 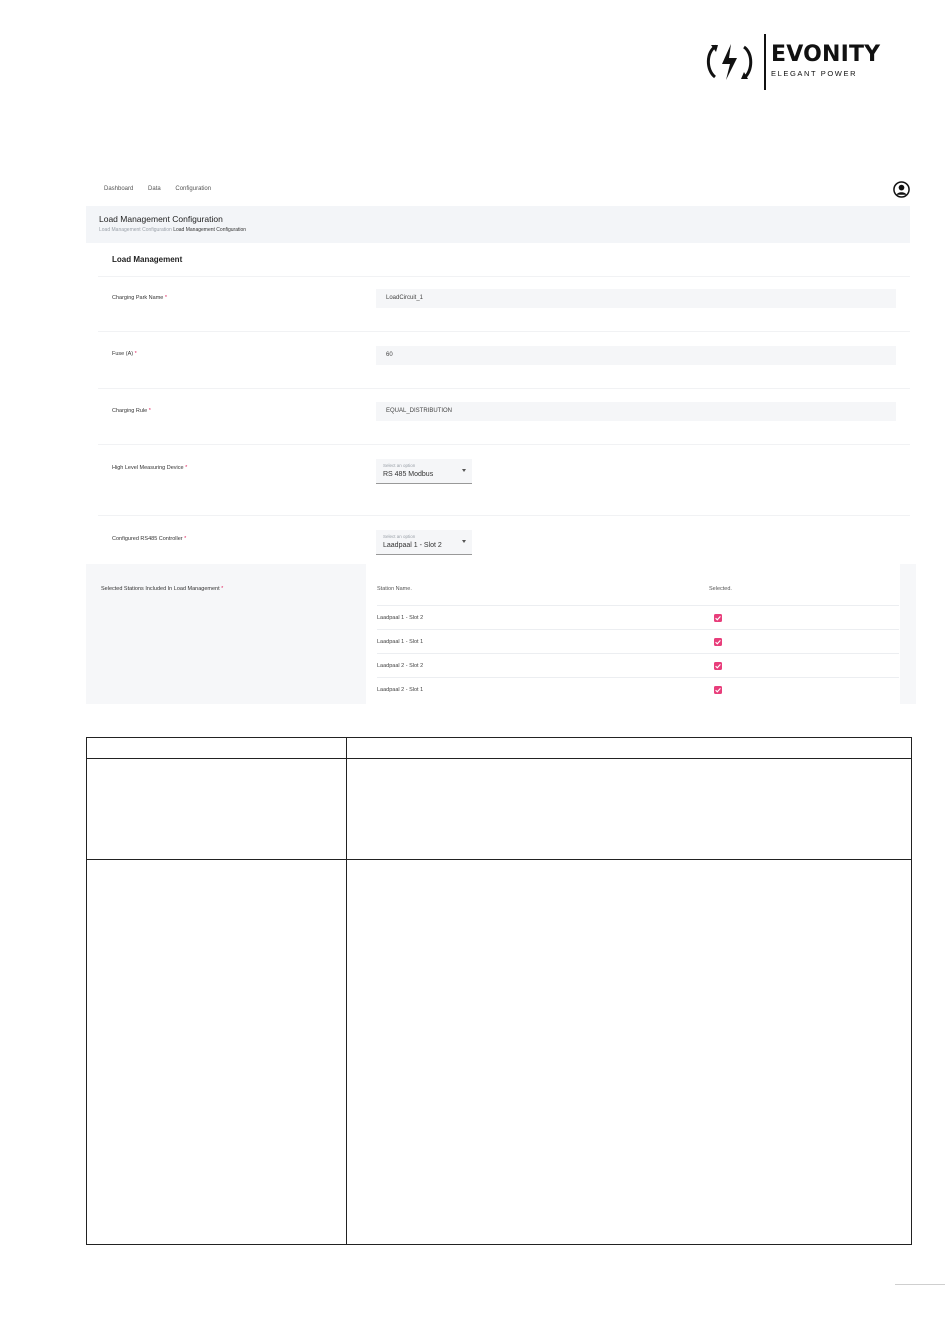 What do you see at coordinates (636, 298) in the screenshot?
I see `charging-park-name-input: LoadCircuit_1` at bounding box center [636, 298].